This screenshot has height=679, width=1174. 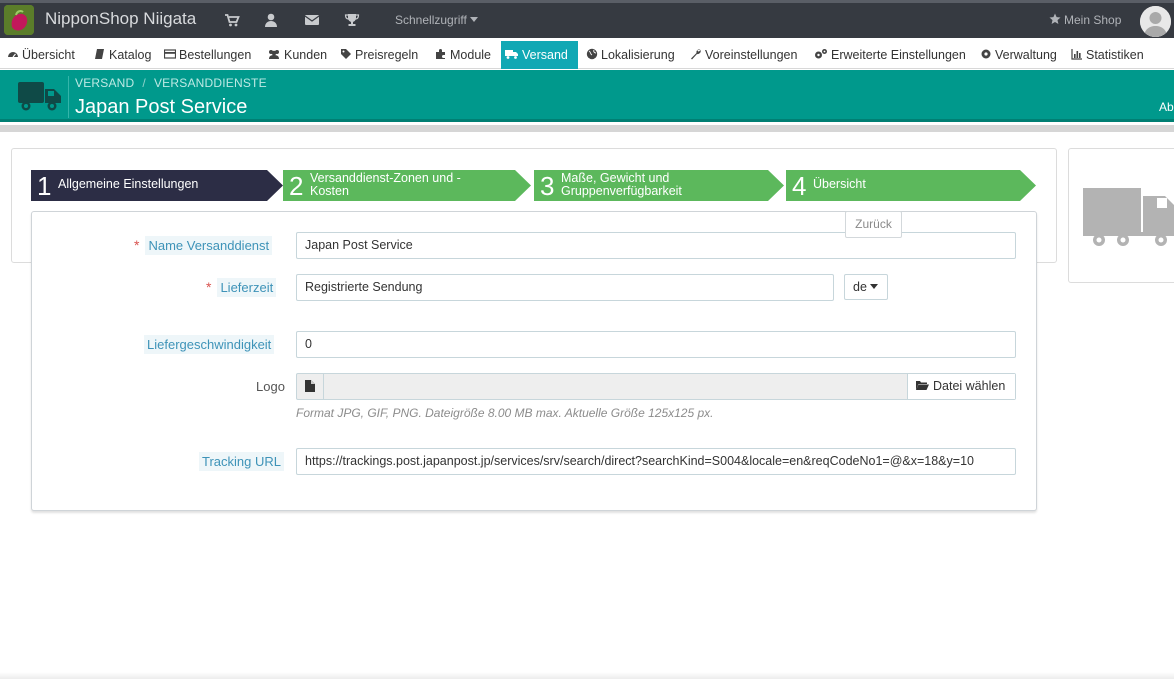 I want to click on wizard-step-3: 3 Maße, Gewicht und Gruppenverfügbarkeit, so click(x=659, y=185).